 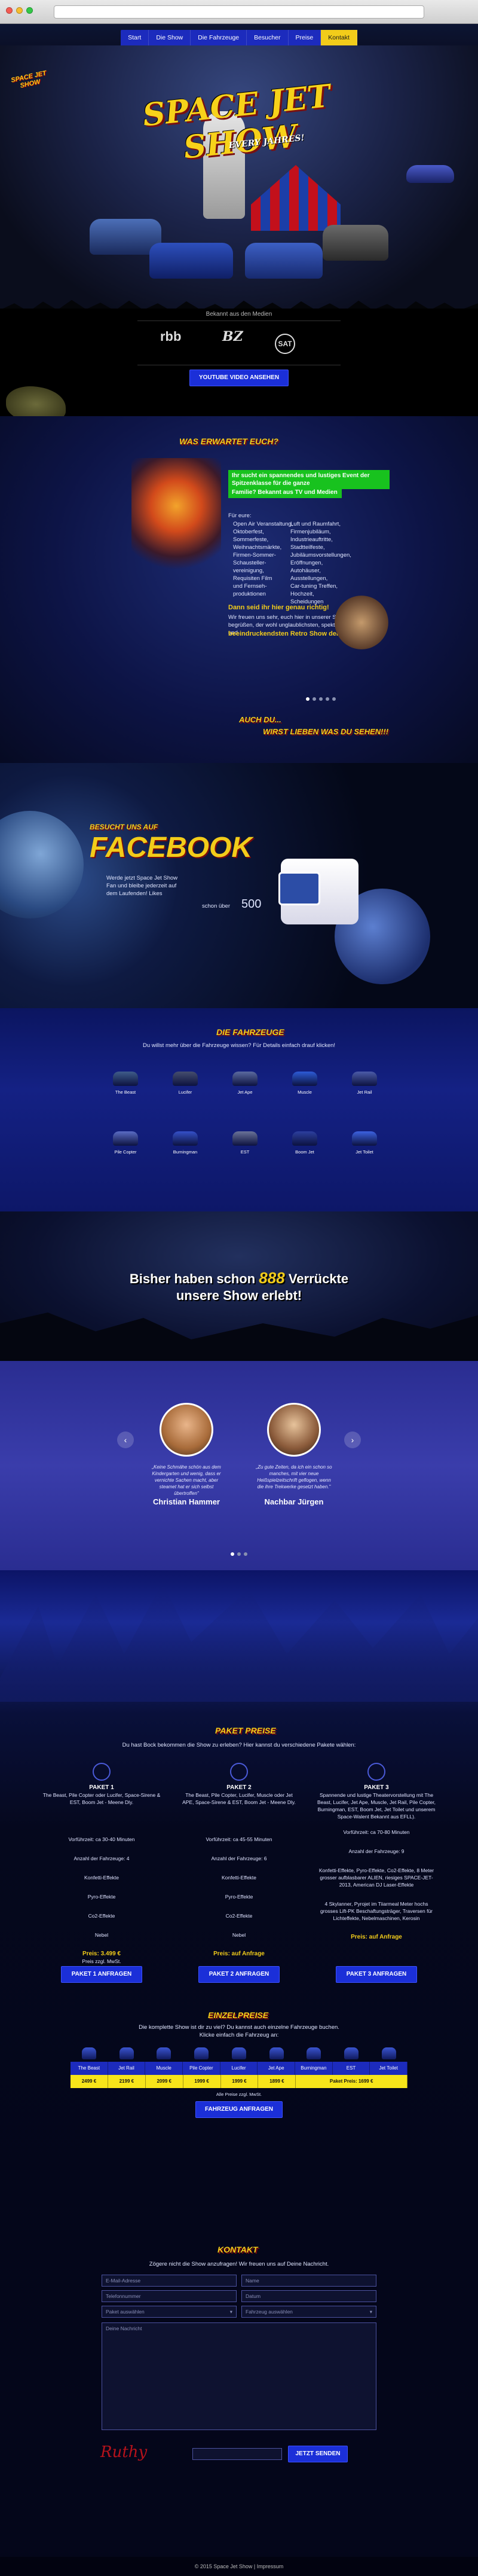 I want to click on nav-item-prices: Preise, so click(x=305, y=37).